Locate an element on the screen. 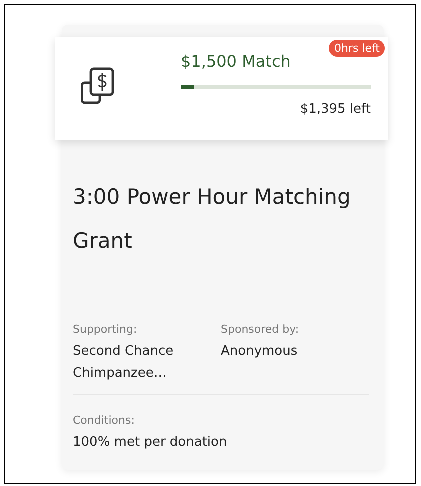 The image size is (421, 486). match-amount: $1,500 Match is located at coordinates (236, 61).